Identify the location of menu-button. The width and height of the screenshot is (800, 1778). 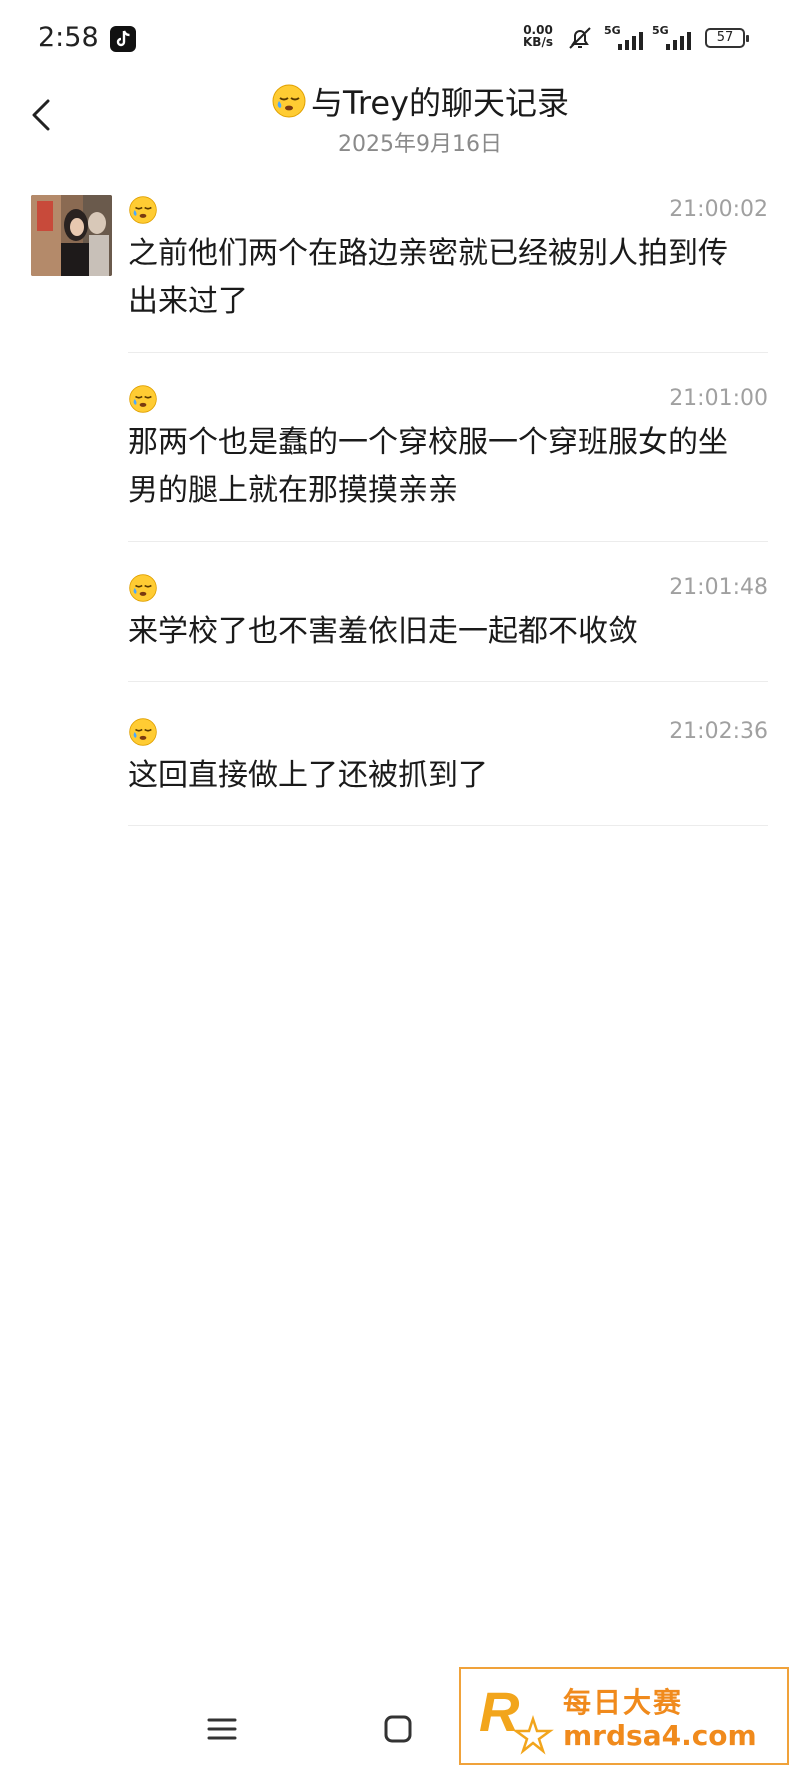
(222, 1731).